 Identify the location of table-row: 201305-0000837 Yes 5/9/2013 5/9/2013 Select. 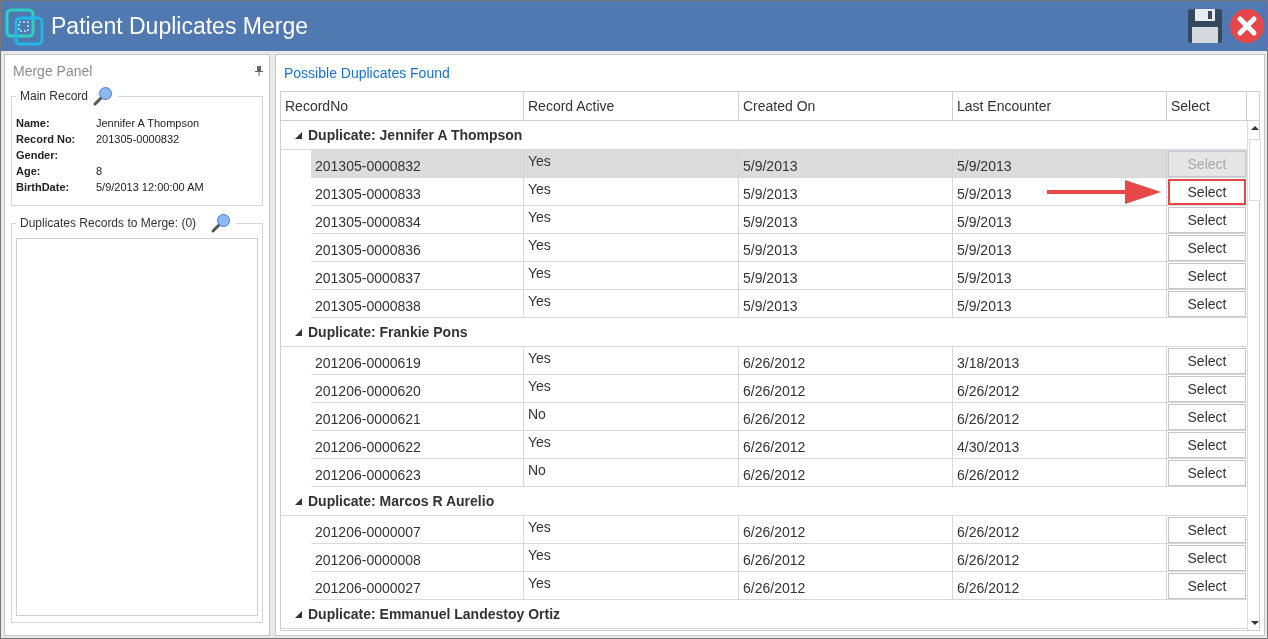
(779, 276).